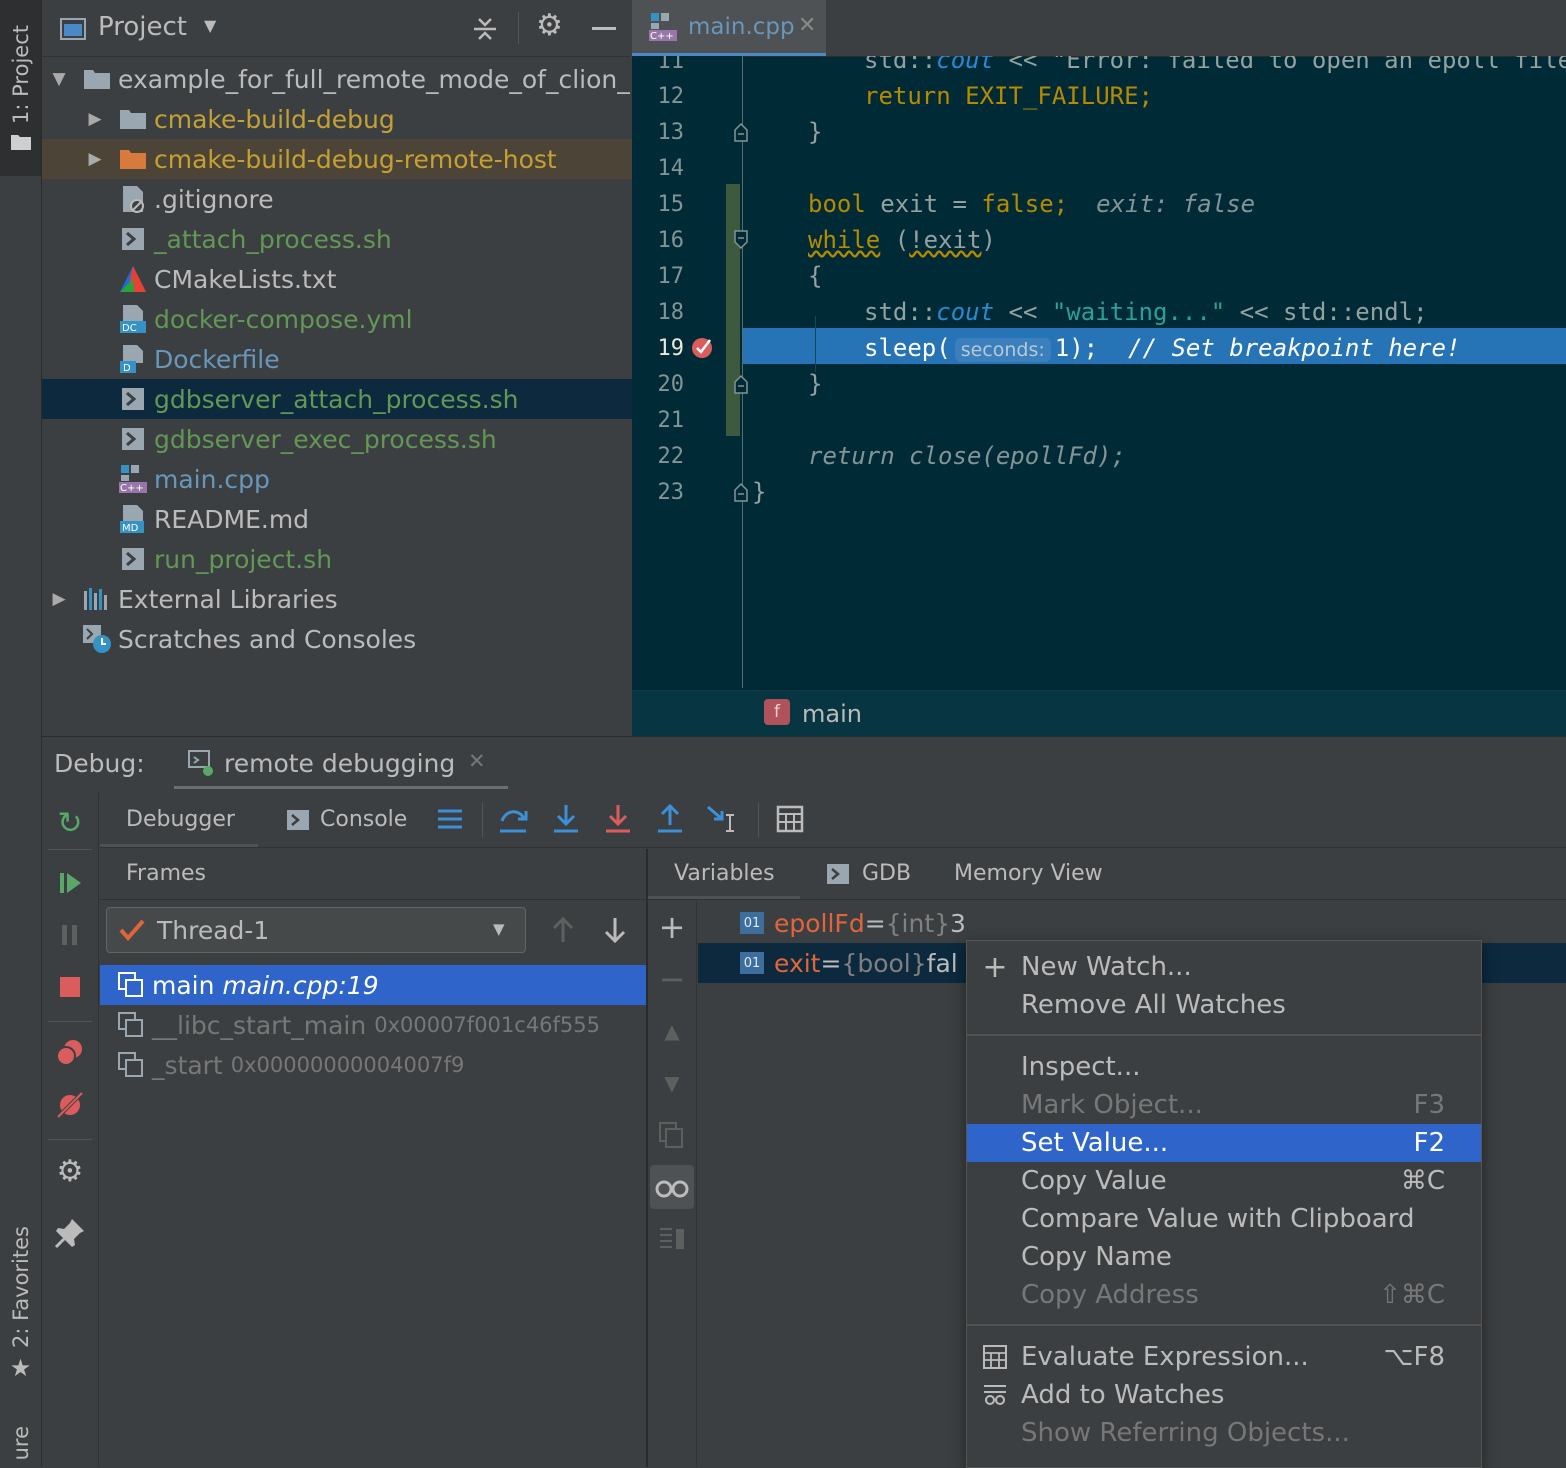 The width and height of the screenshot is (1566, 1468). Describe the element at coordinates (352, 820) in the screenshot. I see `tab-console: Console` at that location.